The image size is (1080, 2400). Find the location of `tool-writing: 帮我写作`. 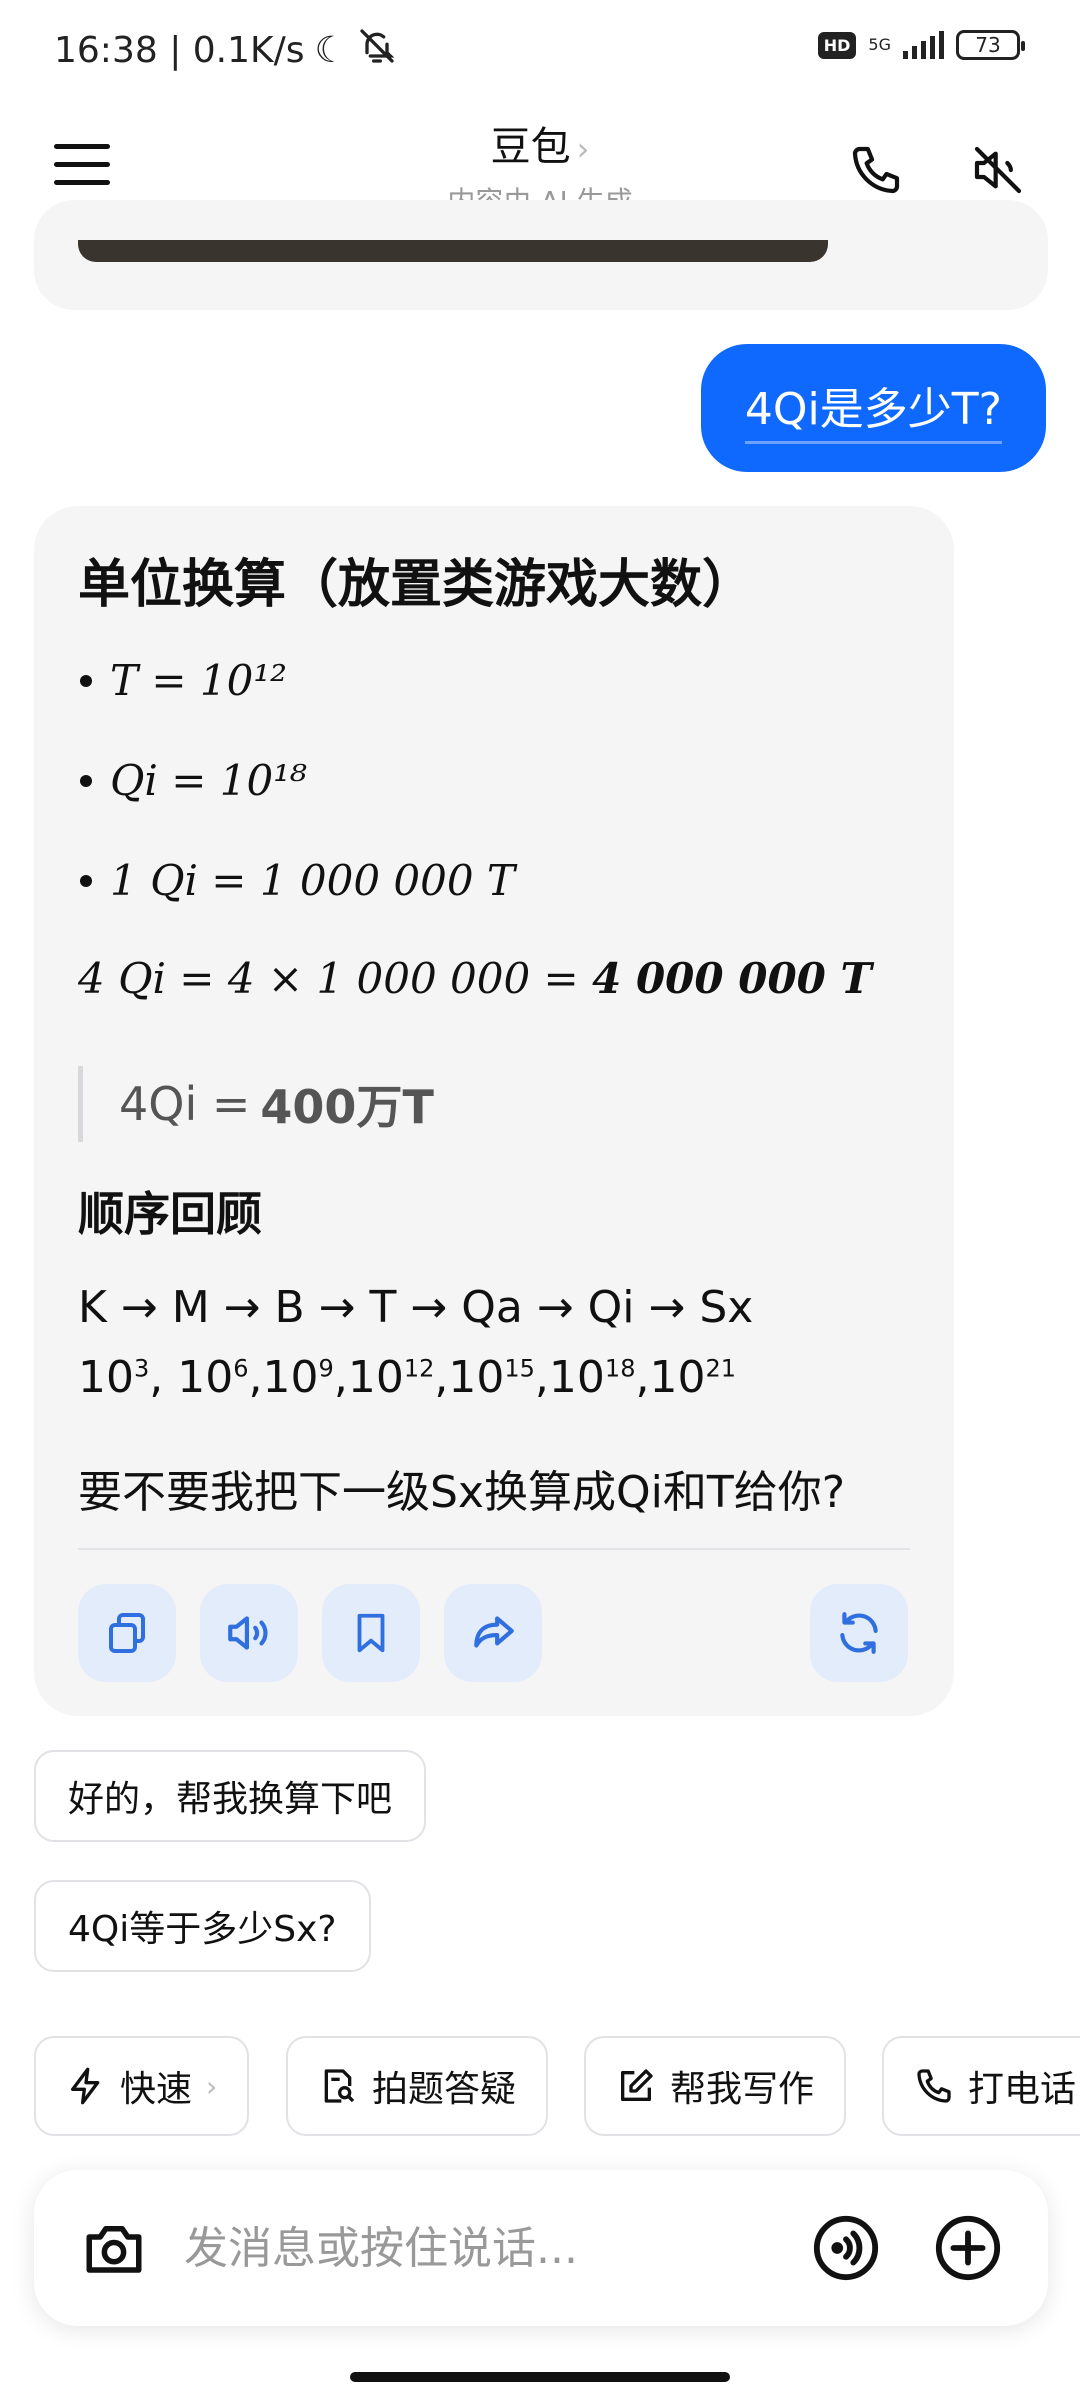

tool-writing: 帮我写作 is located at coordinates (715, 2086).